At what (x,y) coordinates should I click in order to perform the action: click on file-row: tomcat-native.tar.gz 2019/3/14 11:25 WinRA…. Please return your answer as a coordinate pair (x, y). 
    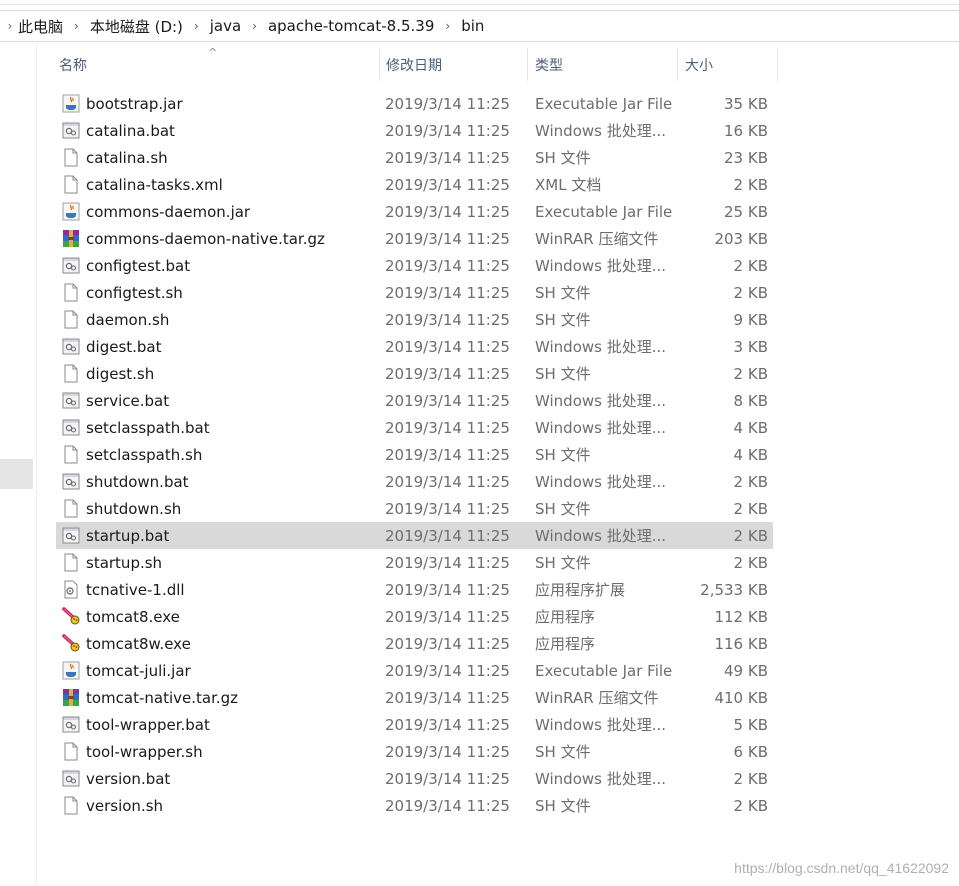
    Looking at the image, I should click on (414, 697).